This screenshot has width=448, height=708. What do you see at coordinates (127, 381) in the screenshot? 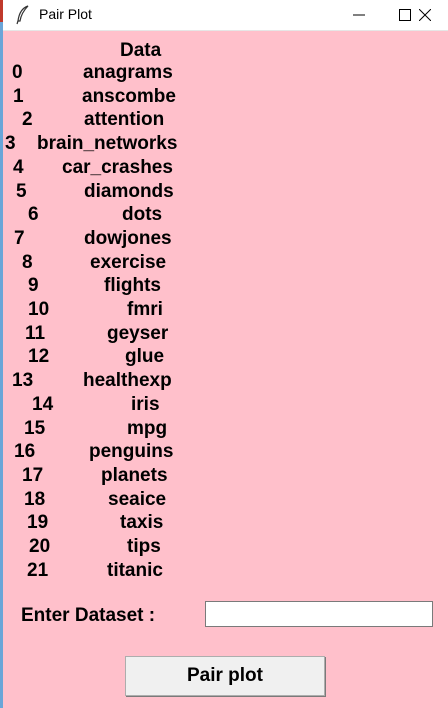
I see `row-dataset-name: healthexp` at bounding box center [127, 381].